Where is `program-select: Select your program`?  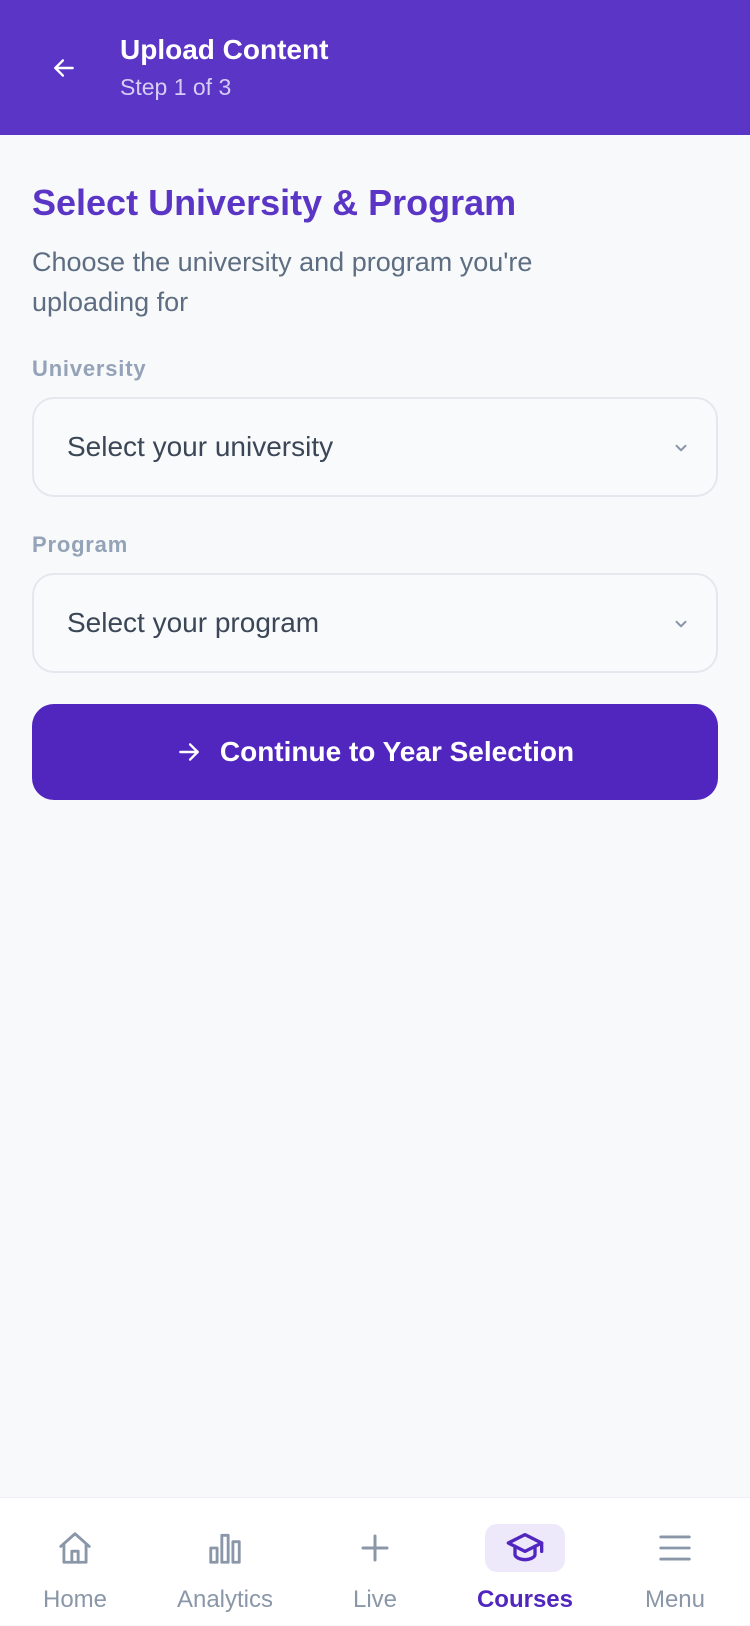 program-select: Select your program is located at coordinates (375, 623).